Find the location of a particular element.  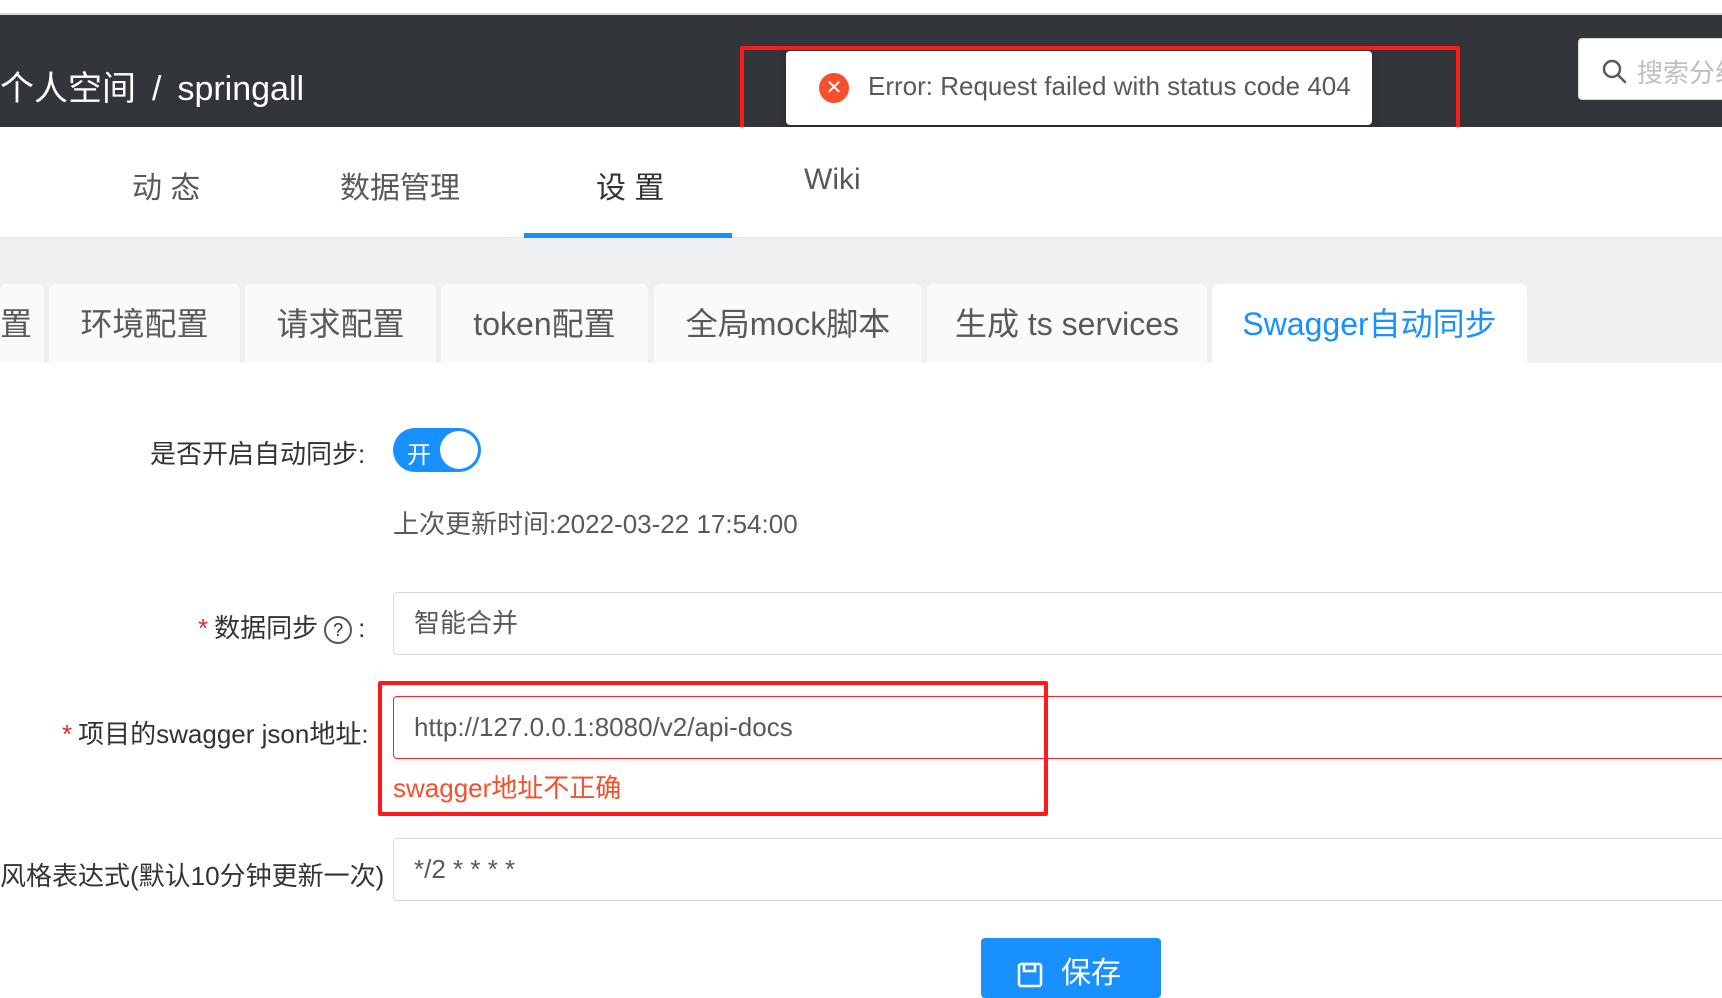

swagger-url-label: * 项目的swagger json地址: is located at coordinates (215, 732).